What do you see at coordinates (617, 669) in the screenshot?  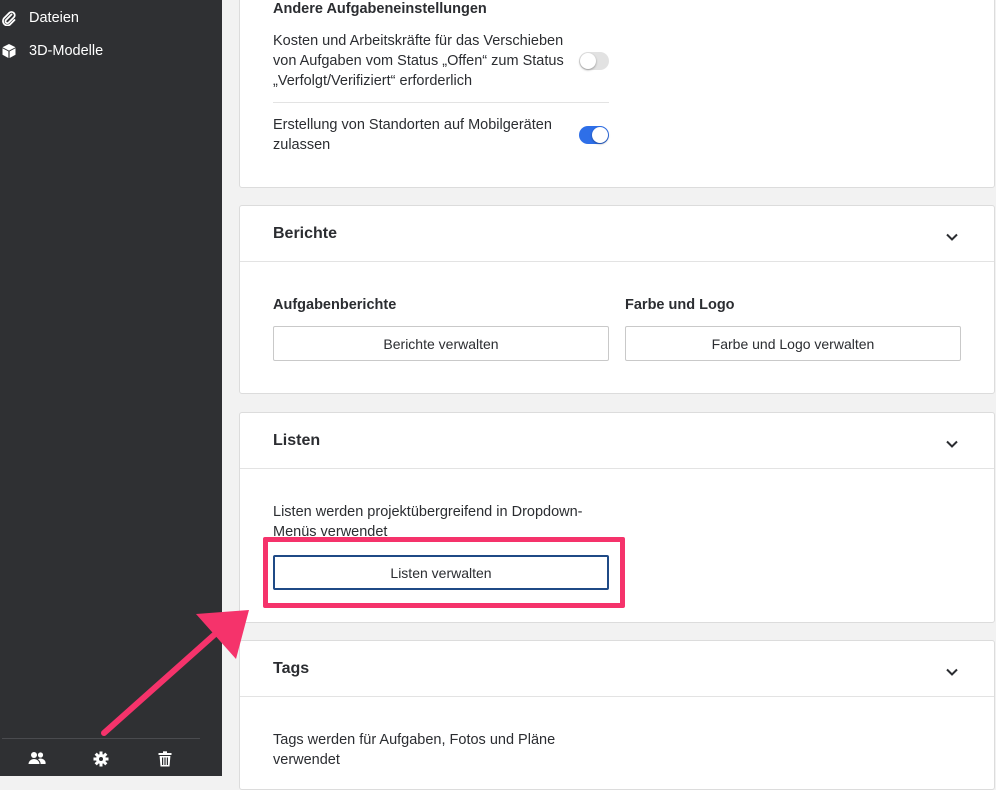 I see `tags-panel-header: Tags` at bounding box center [617, 669].